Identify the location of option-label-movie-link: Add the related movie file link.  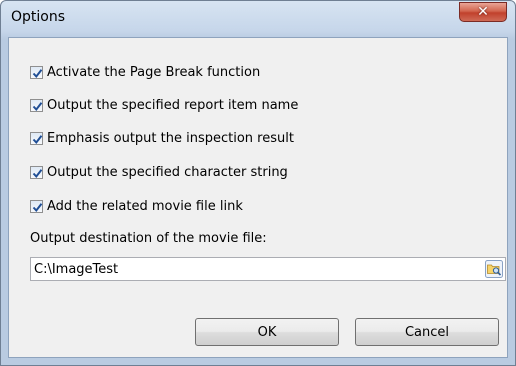
(145, 206).